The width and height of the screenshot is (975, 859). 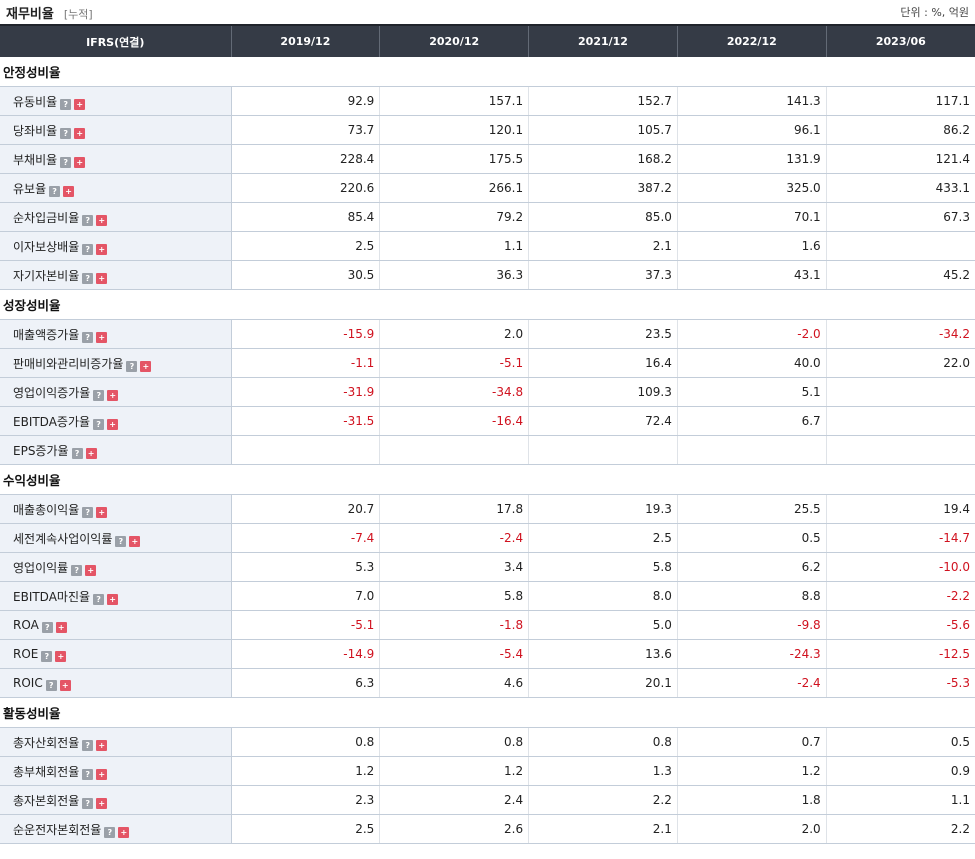 What do you see at coordinates (900, 363) in the screenshot?
I see `value-cell: 22.0` at bounding box center [900, 363].